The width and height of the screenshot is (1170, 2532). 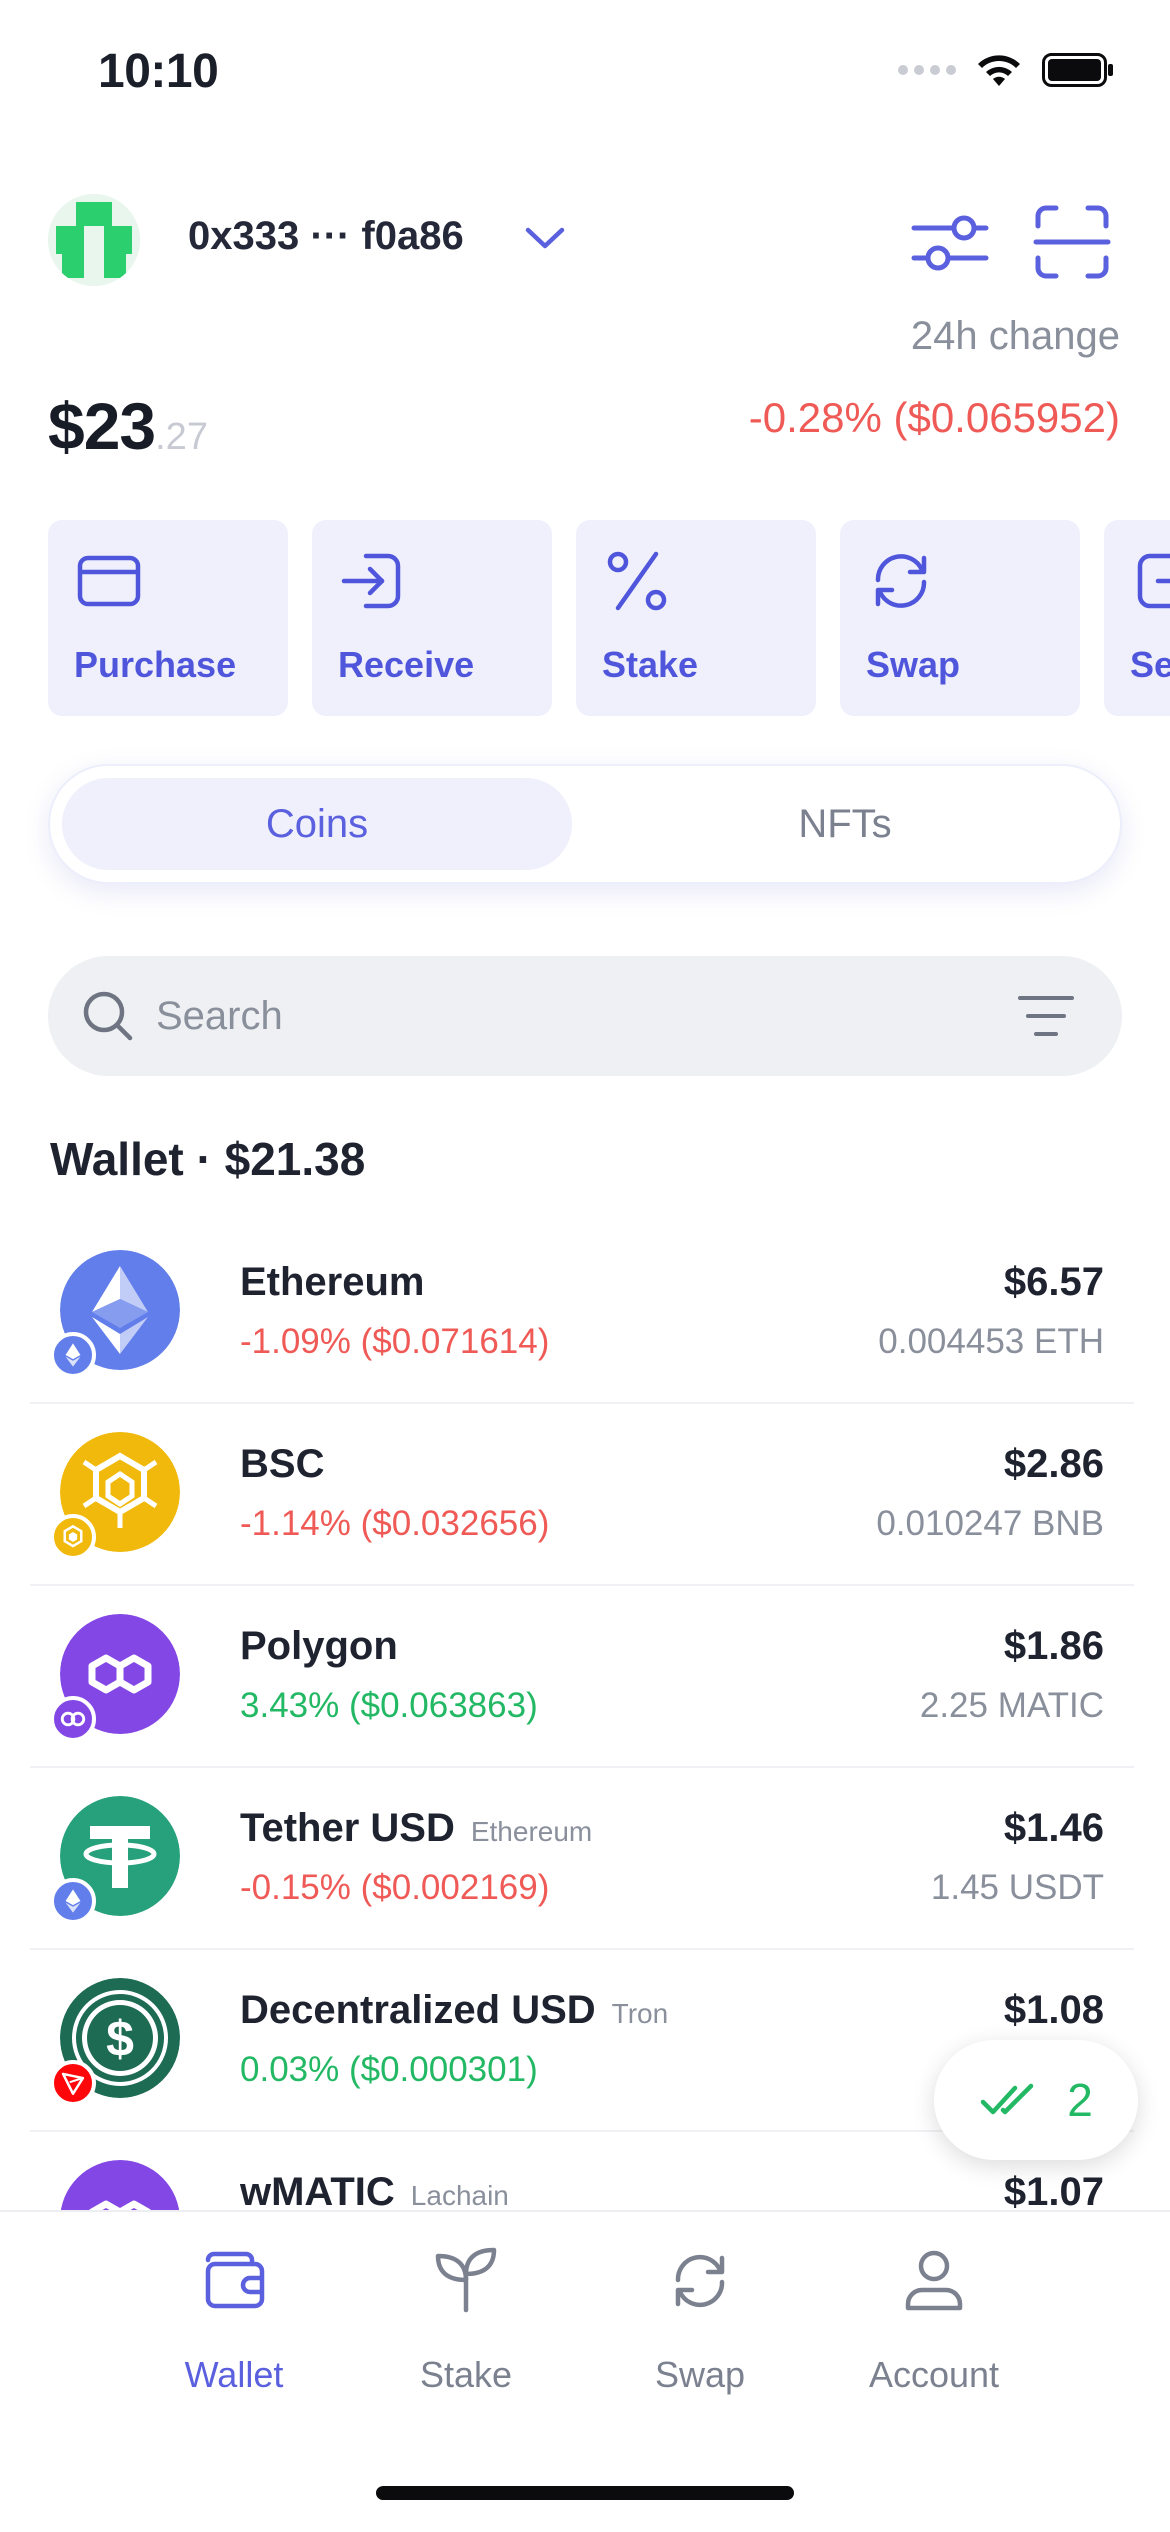 I want to click on purchase-label: Purchase, so click(x=155, y=664).